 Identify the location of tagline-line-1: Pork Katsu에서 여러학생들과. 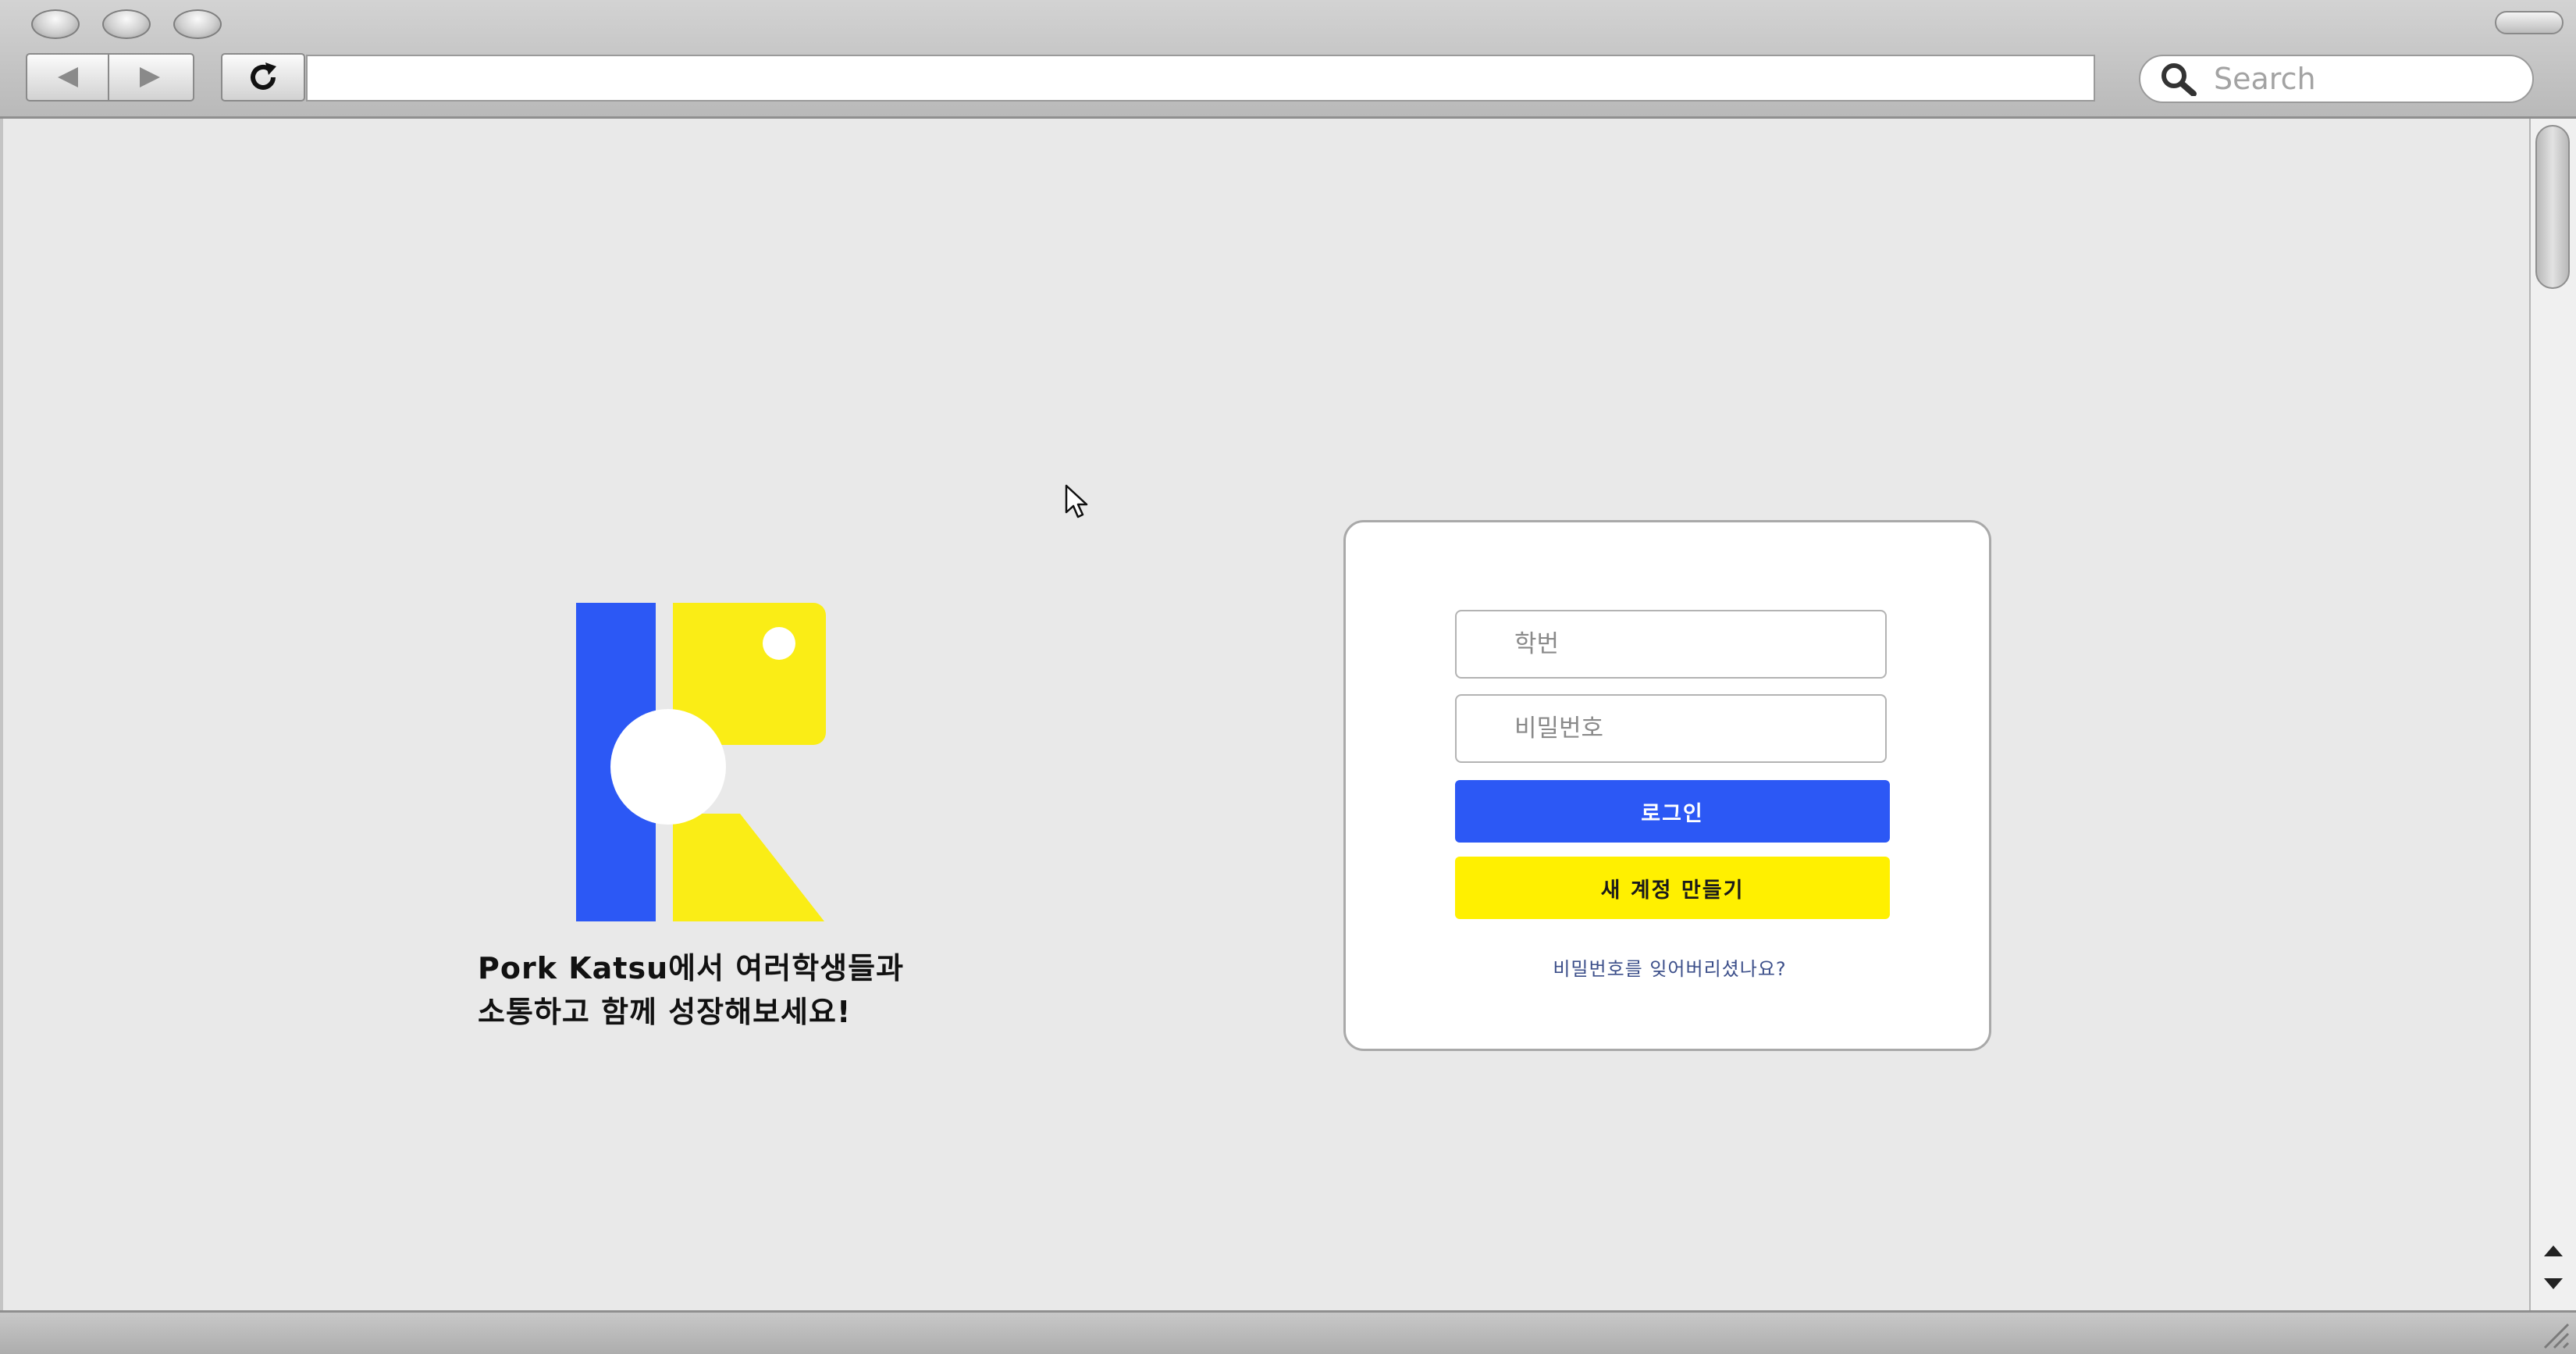
(691, 968).